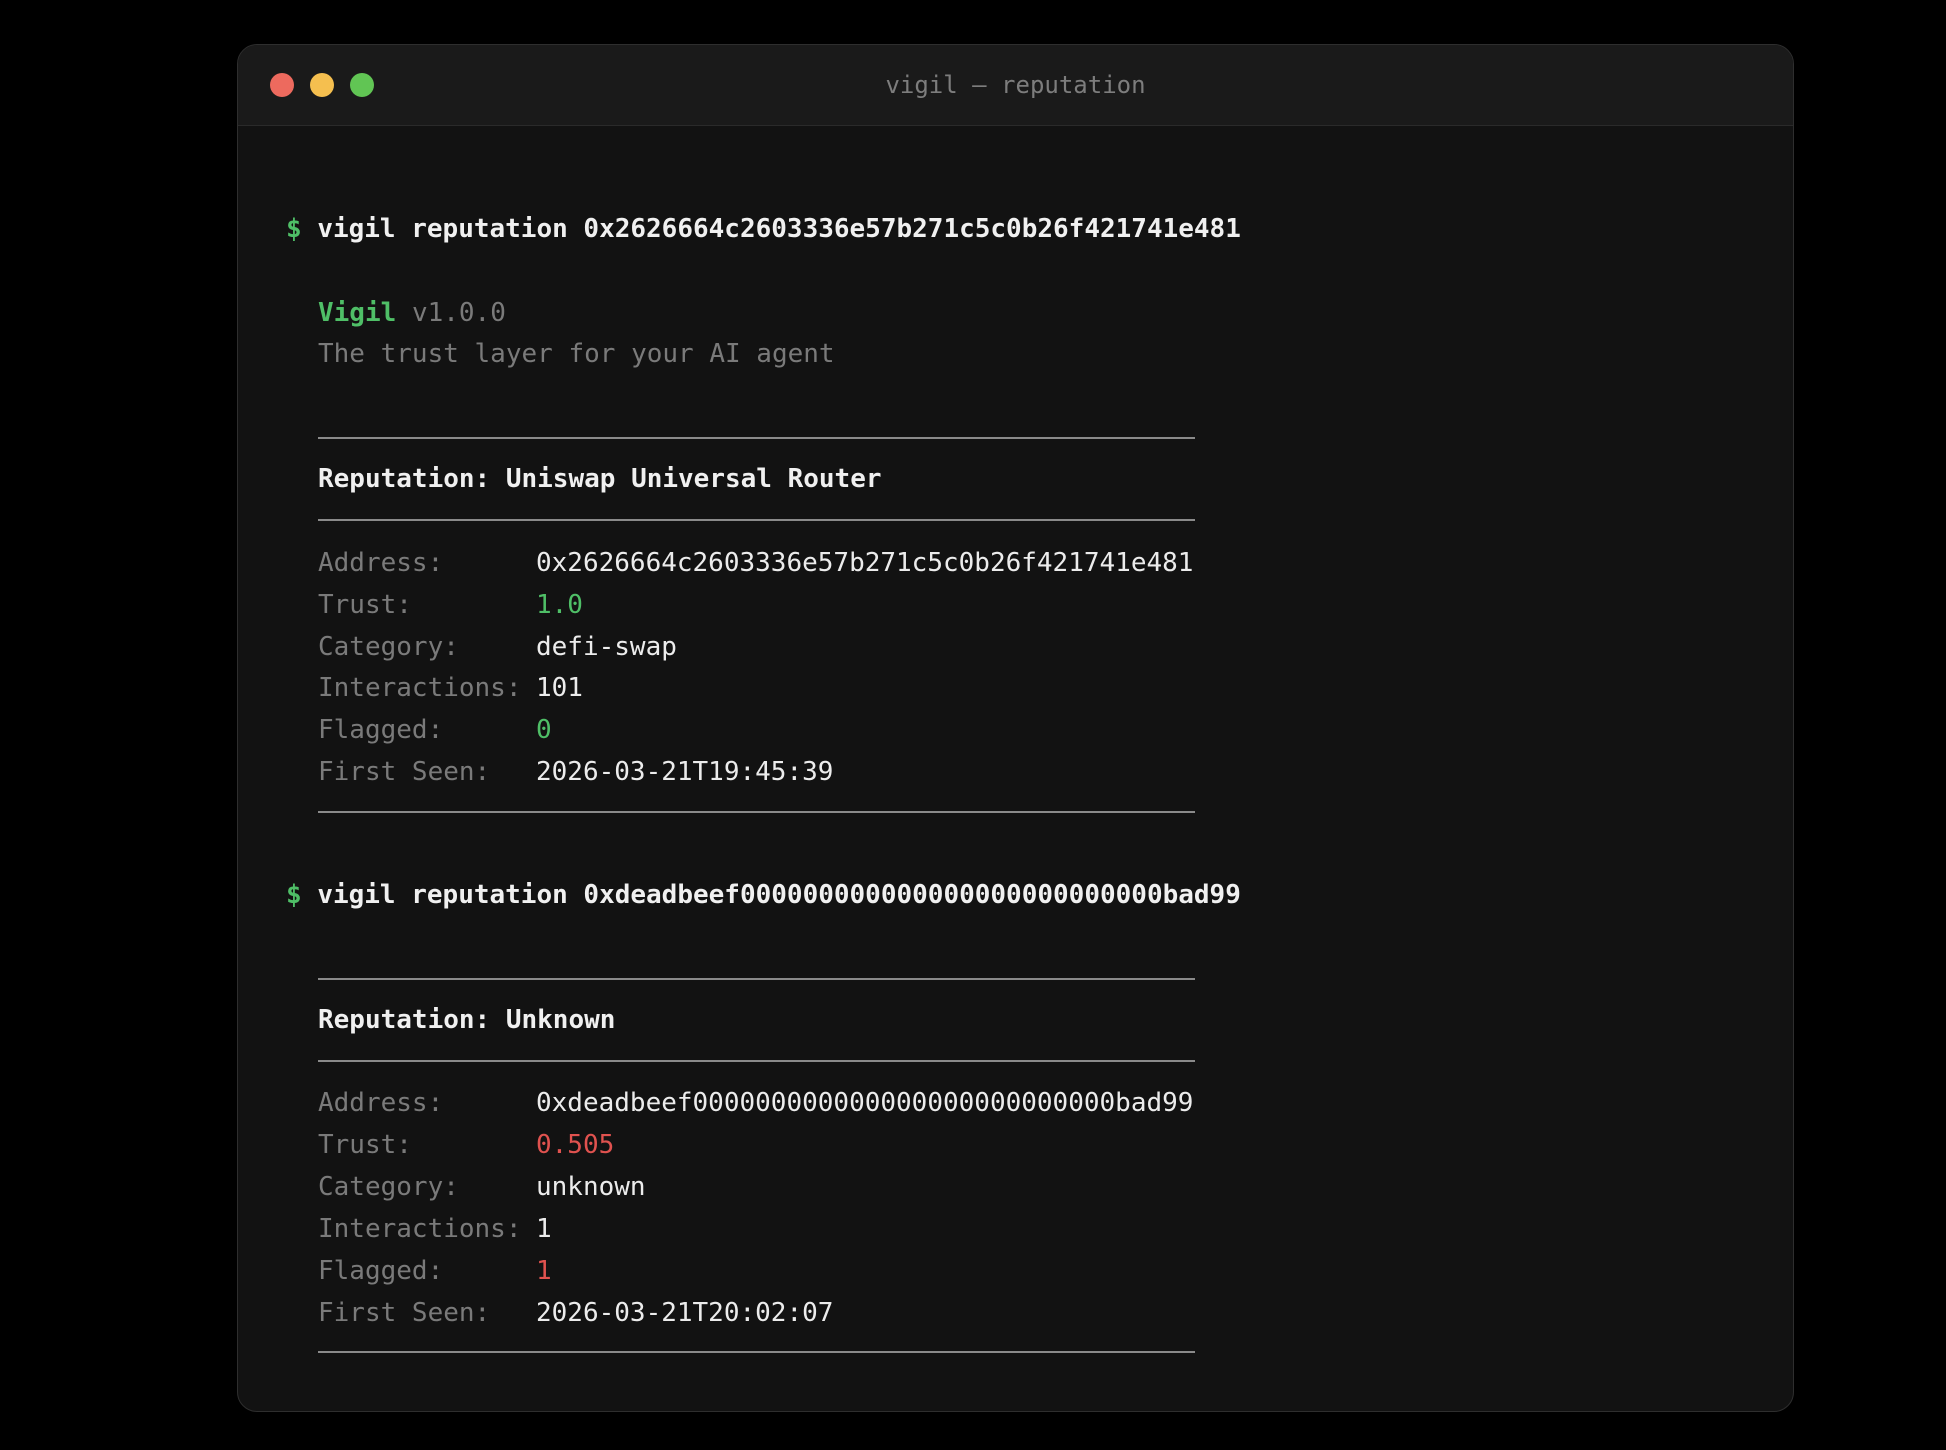  Describe the element at coordinates (685, 772) in the screenshot. I see `first-seen-value: 2026-03-21T19:45:39` at that location.